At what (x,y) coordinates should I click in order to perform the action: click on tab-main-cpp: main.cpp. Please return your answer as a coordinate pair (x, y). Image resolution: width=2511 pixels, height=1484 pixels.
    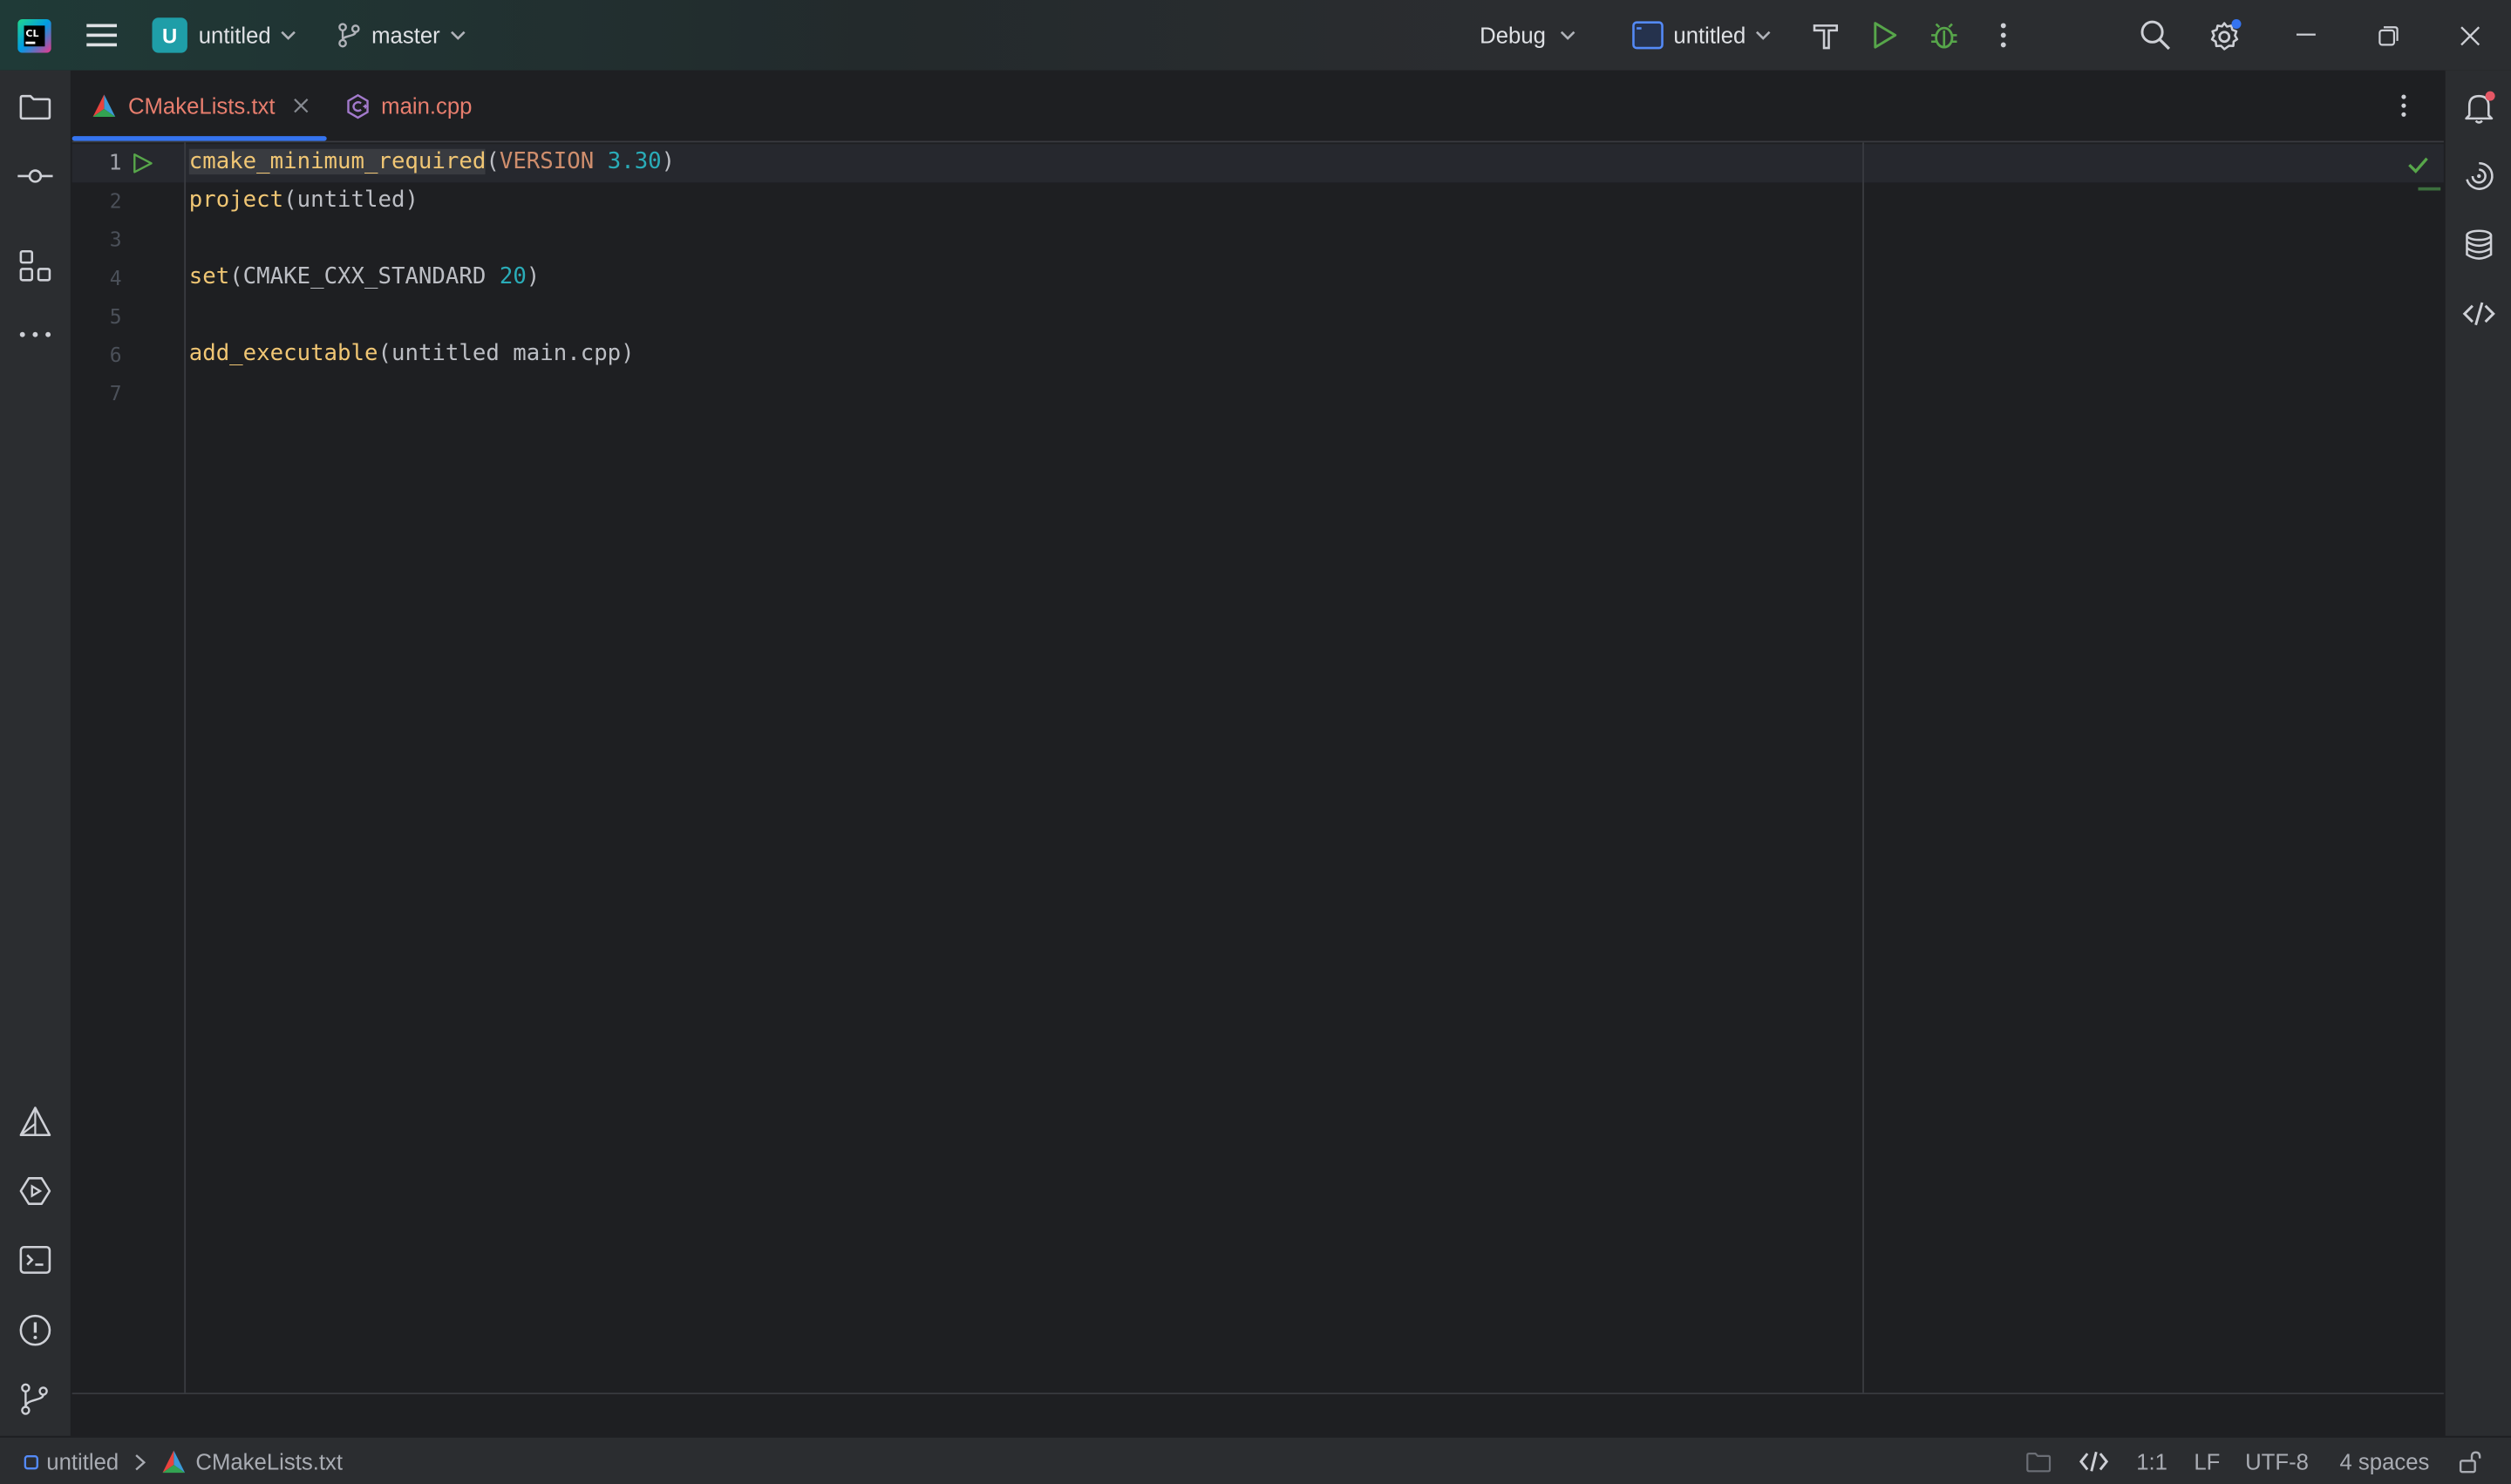
    Looking at the image, I should click on (408, 106).